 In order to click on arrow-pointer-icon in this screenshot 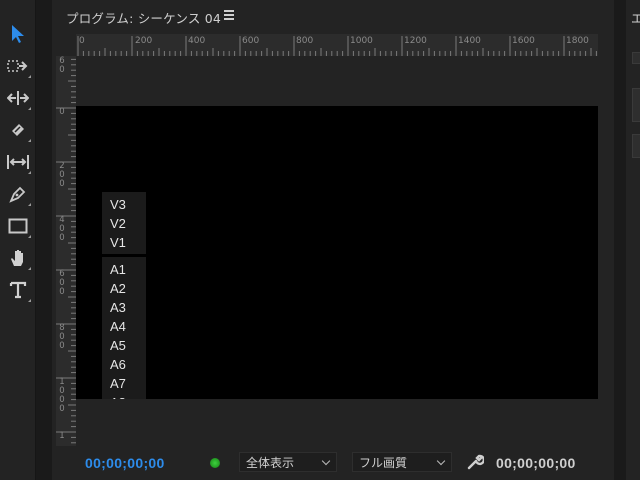, I will do `click(18, 34)`.